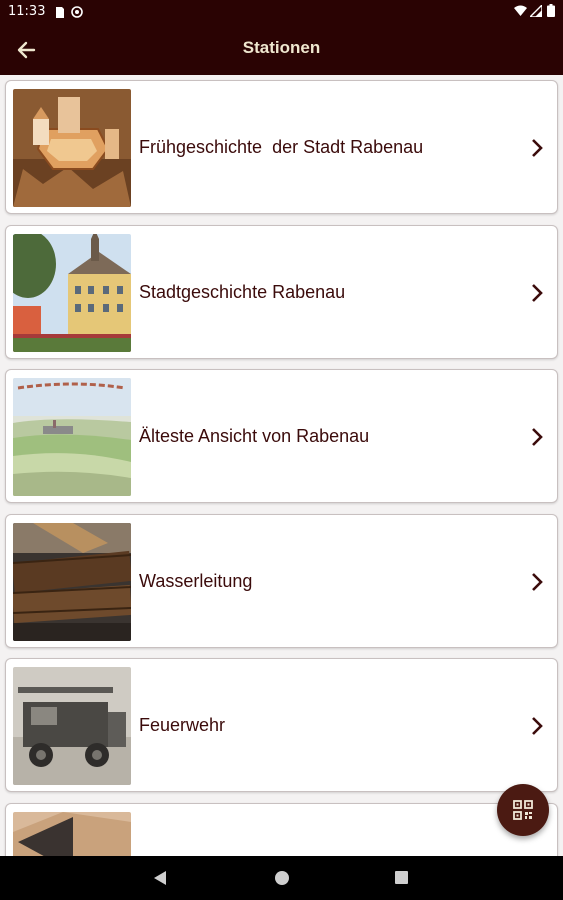 The width and height of the screenshot is (563, 900). Describe the element at coordinates (520, 10) in the screenshot. I see `wifi-icon` at that location.